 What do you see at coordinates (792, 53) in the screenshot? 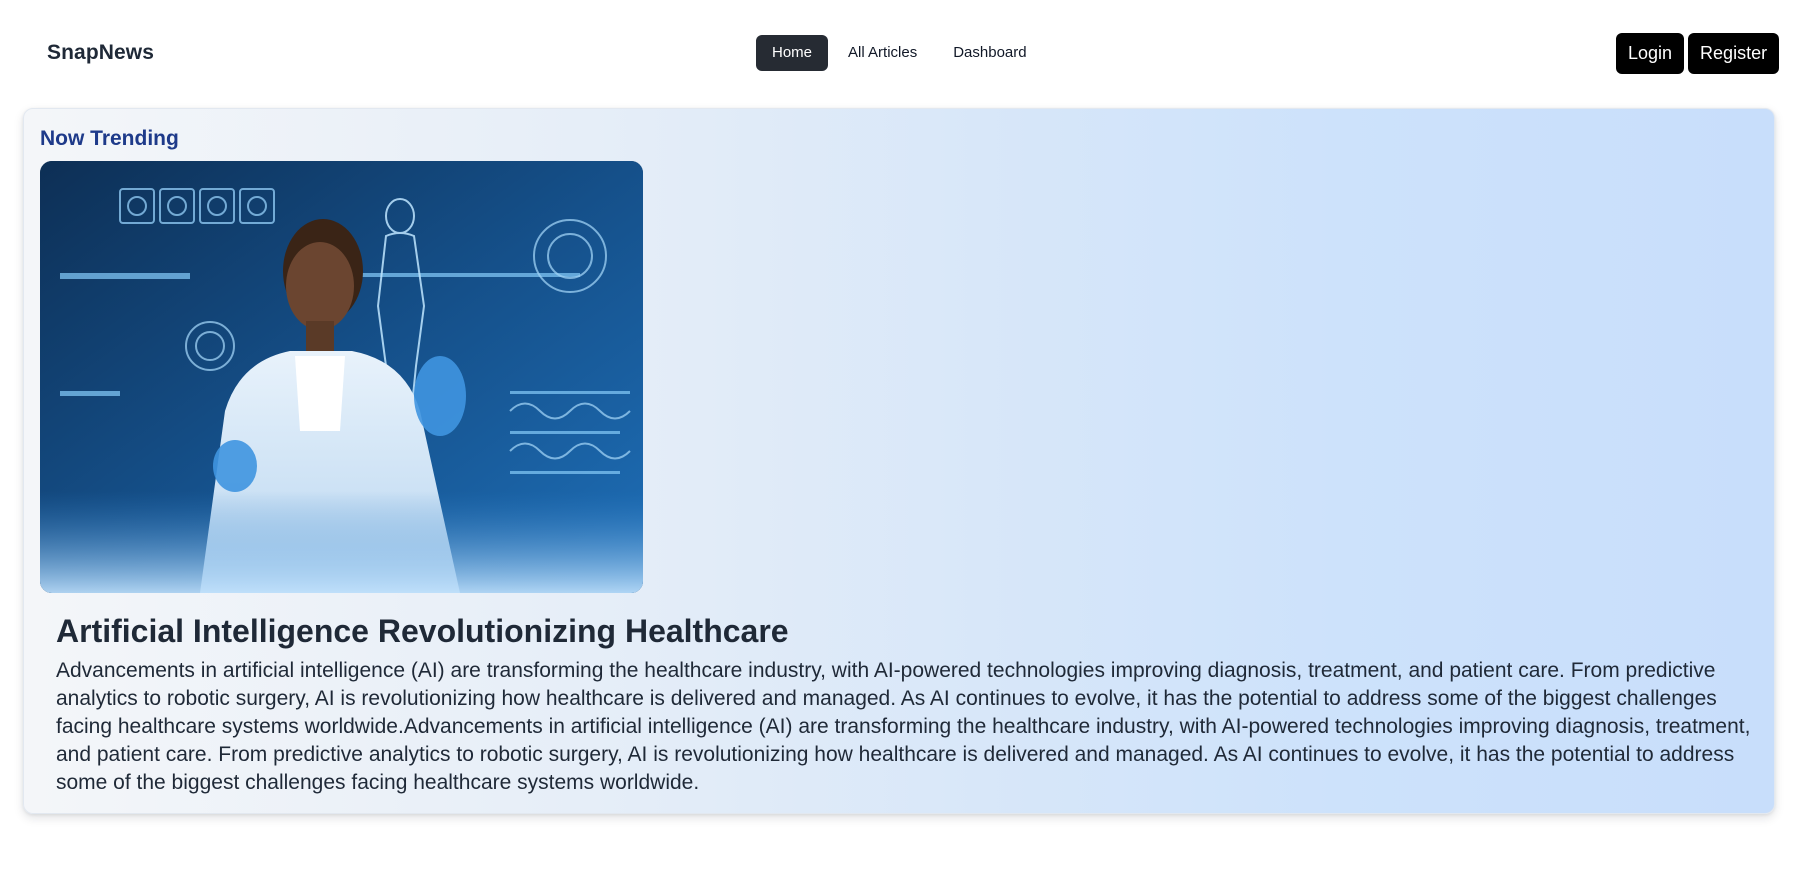
I see `nav-home: Home` at bounding box center [792, 53].